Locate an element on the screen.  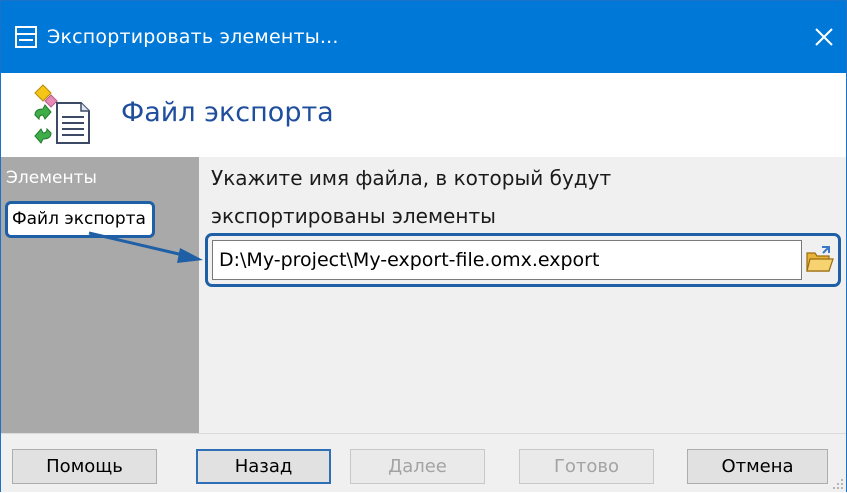
page-title: Файл экспорта is located at coordinates (227, 112).